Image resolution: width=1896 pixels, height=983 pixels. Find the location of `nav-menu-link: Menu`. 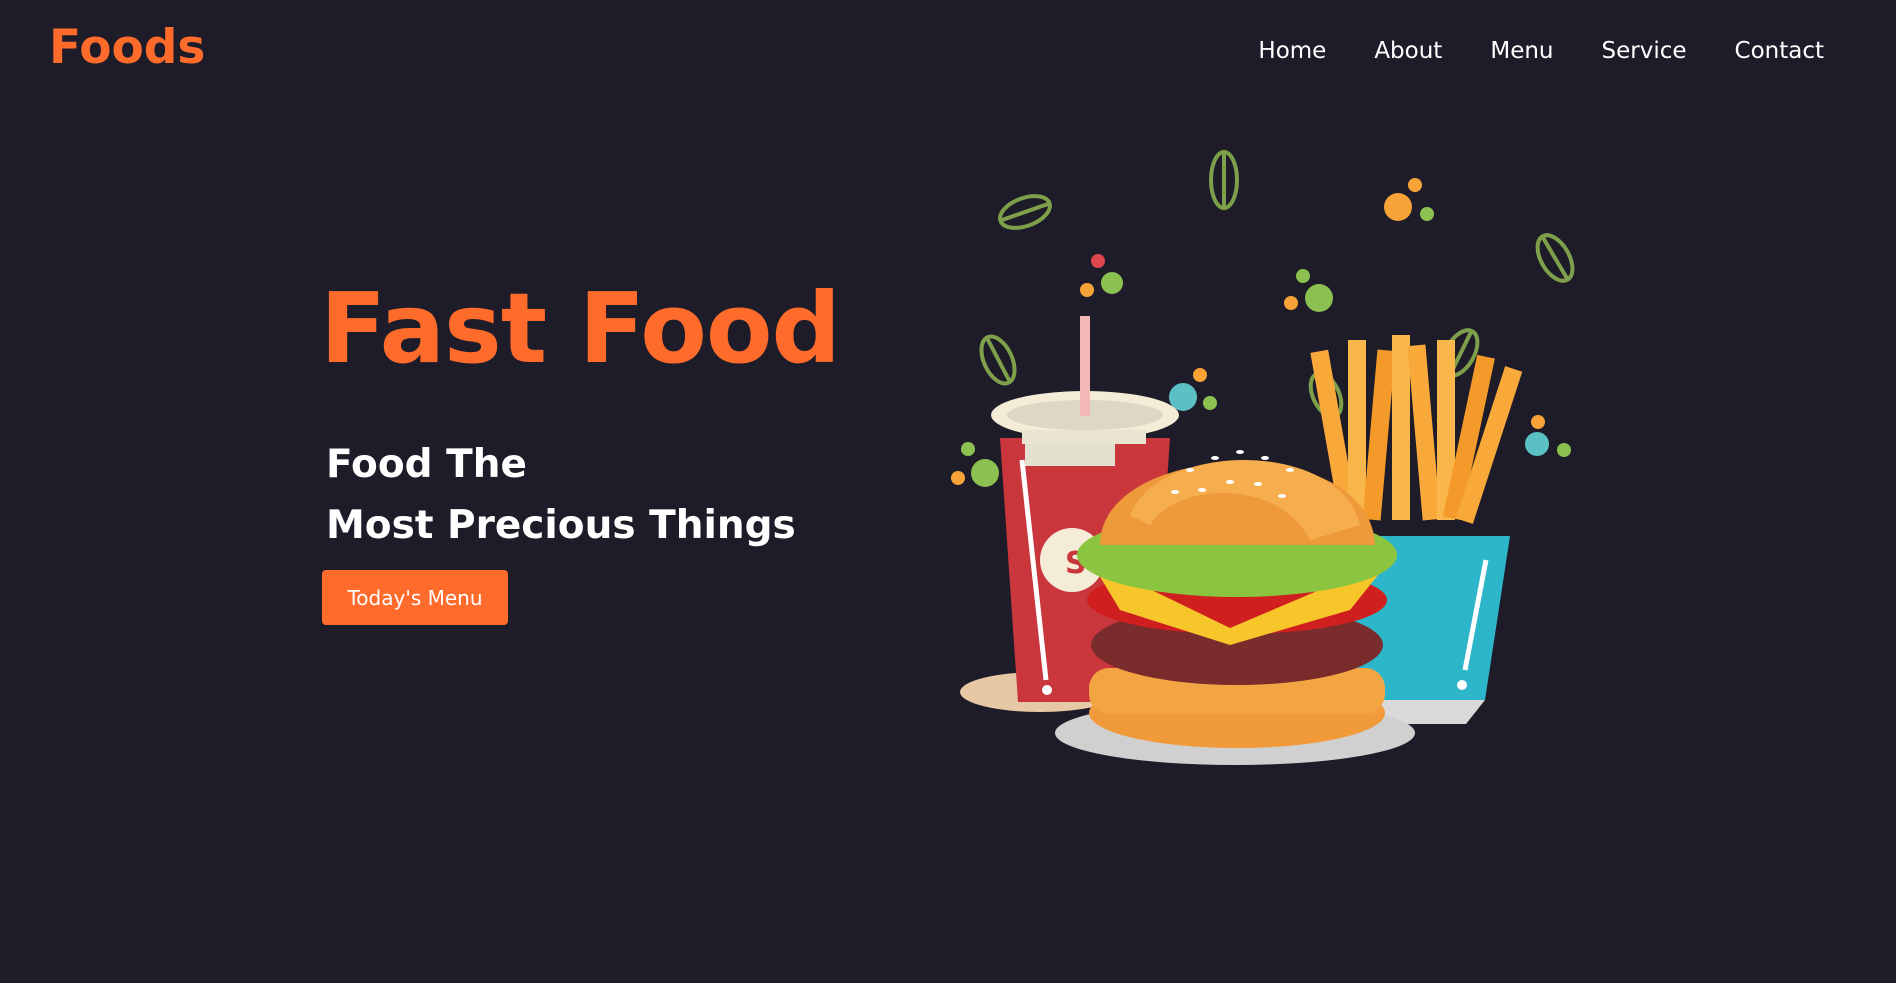

nav-menu-link: Menu is located at coordinates (1521, 51).